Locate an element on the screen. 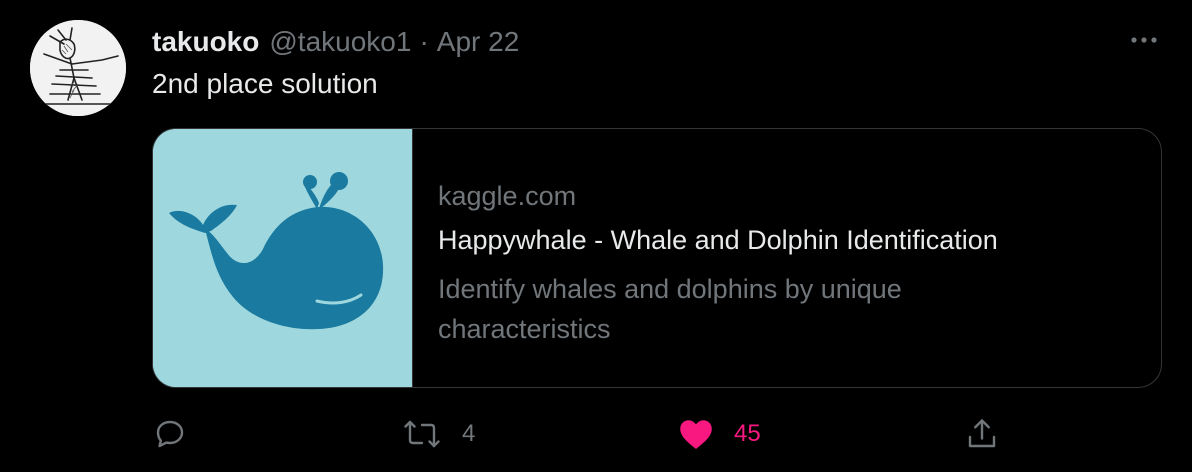  reply-button is located at coordinates (170, 434).